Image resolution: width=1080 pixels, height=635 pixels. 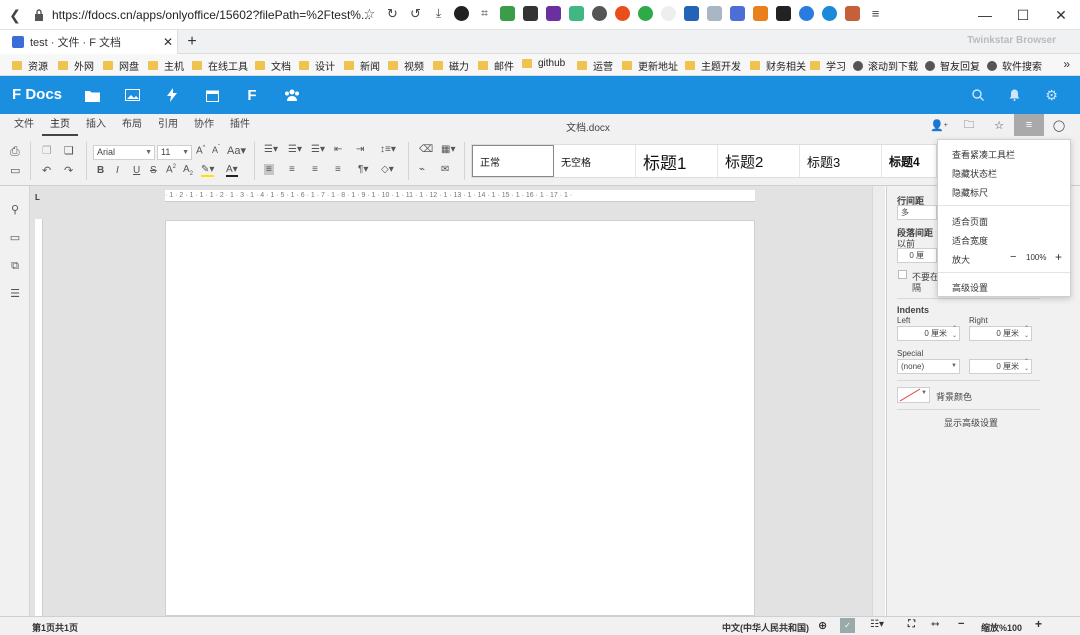 What do you see at coordinates (30, 65) in the screenshot?
I see `bookmark-item: 资源` at bounding box center [30, 65].